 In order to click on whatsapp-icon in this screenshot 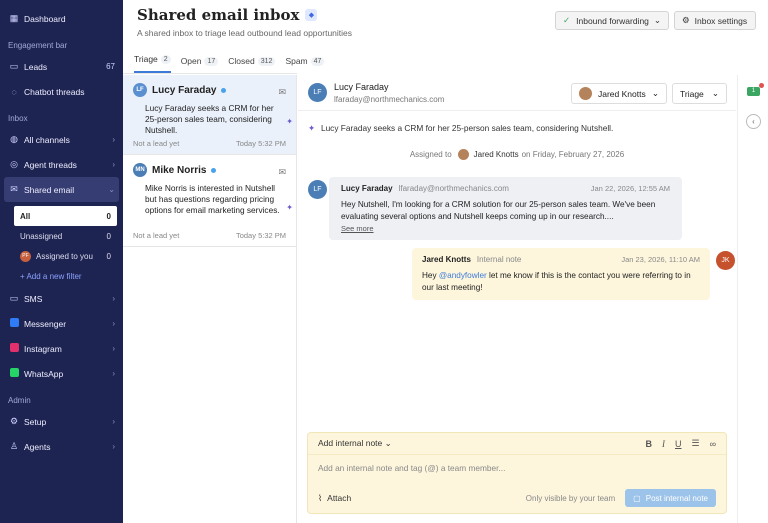, I will do `click(14, 373)`.